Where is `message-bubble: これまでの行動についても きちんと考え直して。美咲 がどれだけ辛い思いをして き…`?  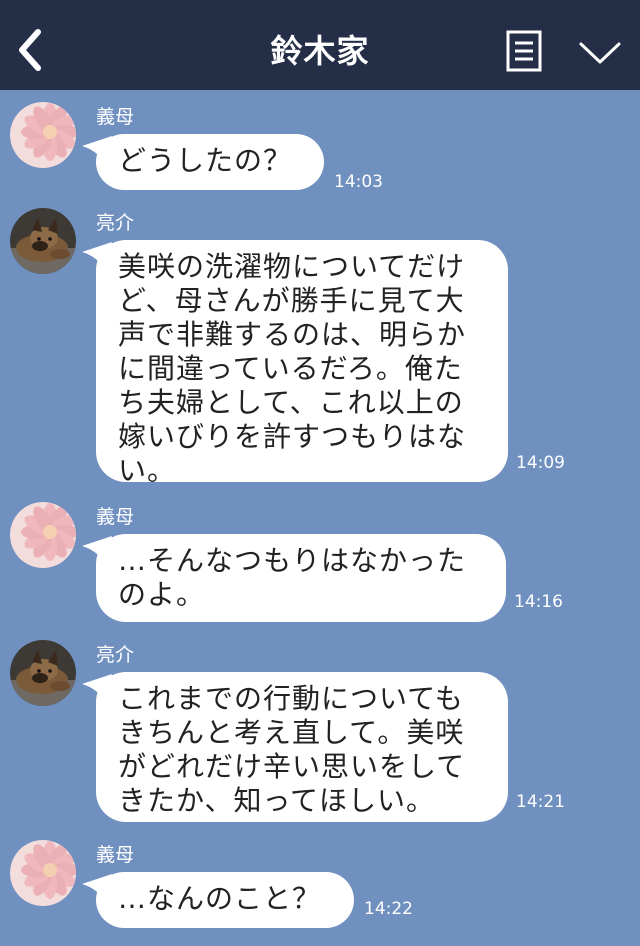 message-bubble: これまでの行動についても きちんと考え直して。美咲 がどれだけ辛い思いをして き… is located at coordinates (295, 747).